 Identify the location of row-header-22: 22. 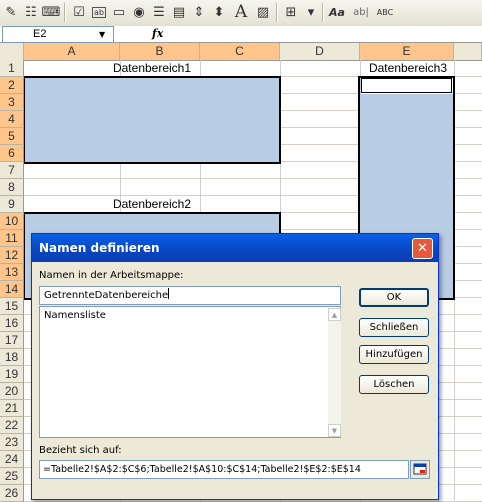
(12, 425).